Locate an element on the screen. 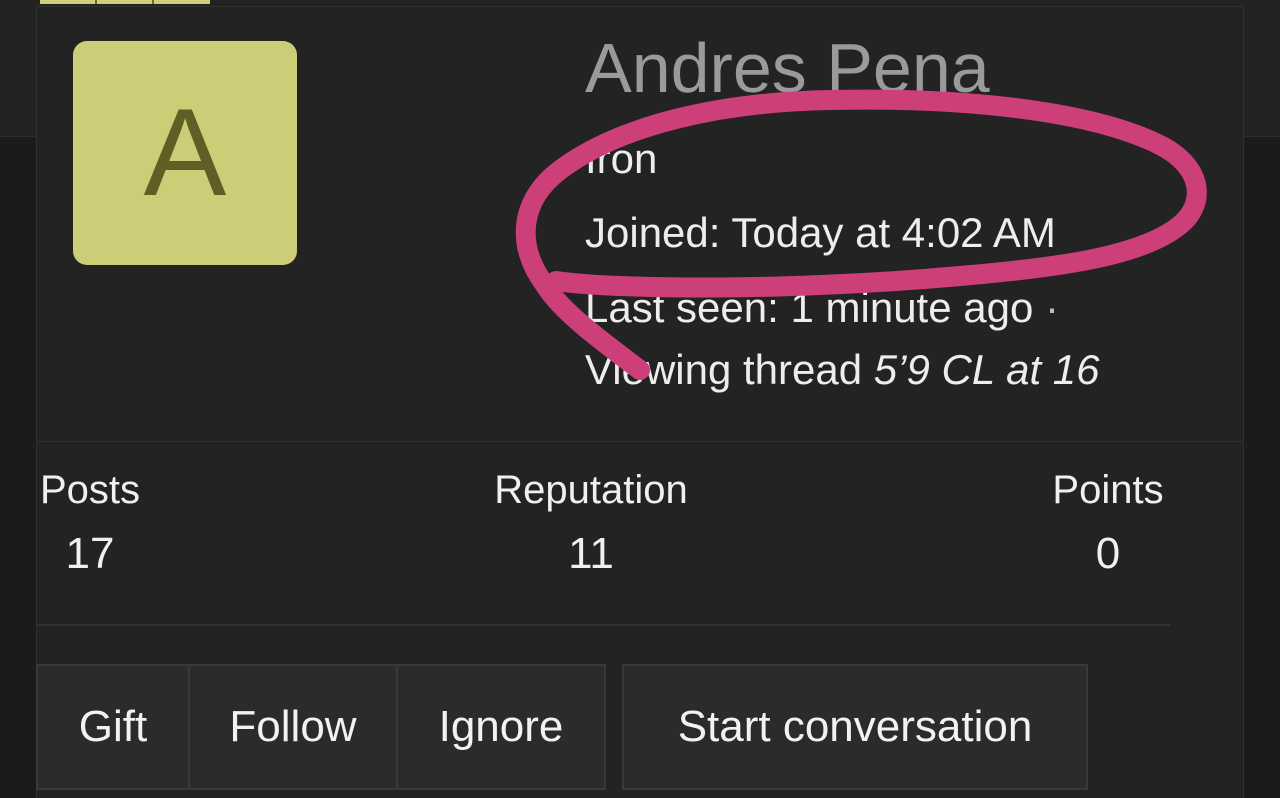 The image size is (1280, 798). joined-label: Joined: is located at coordinates (653, 232).